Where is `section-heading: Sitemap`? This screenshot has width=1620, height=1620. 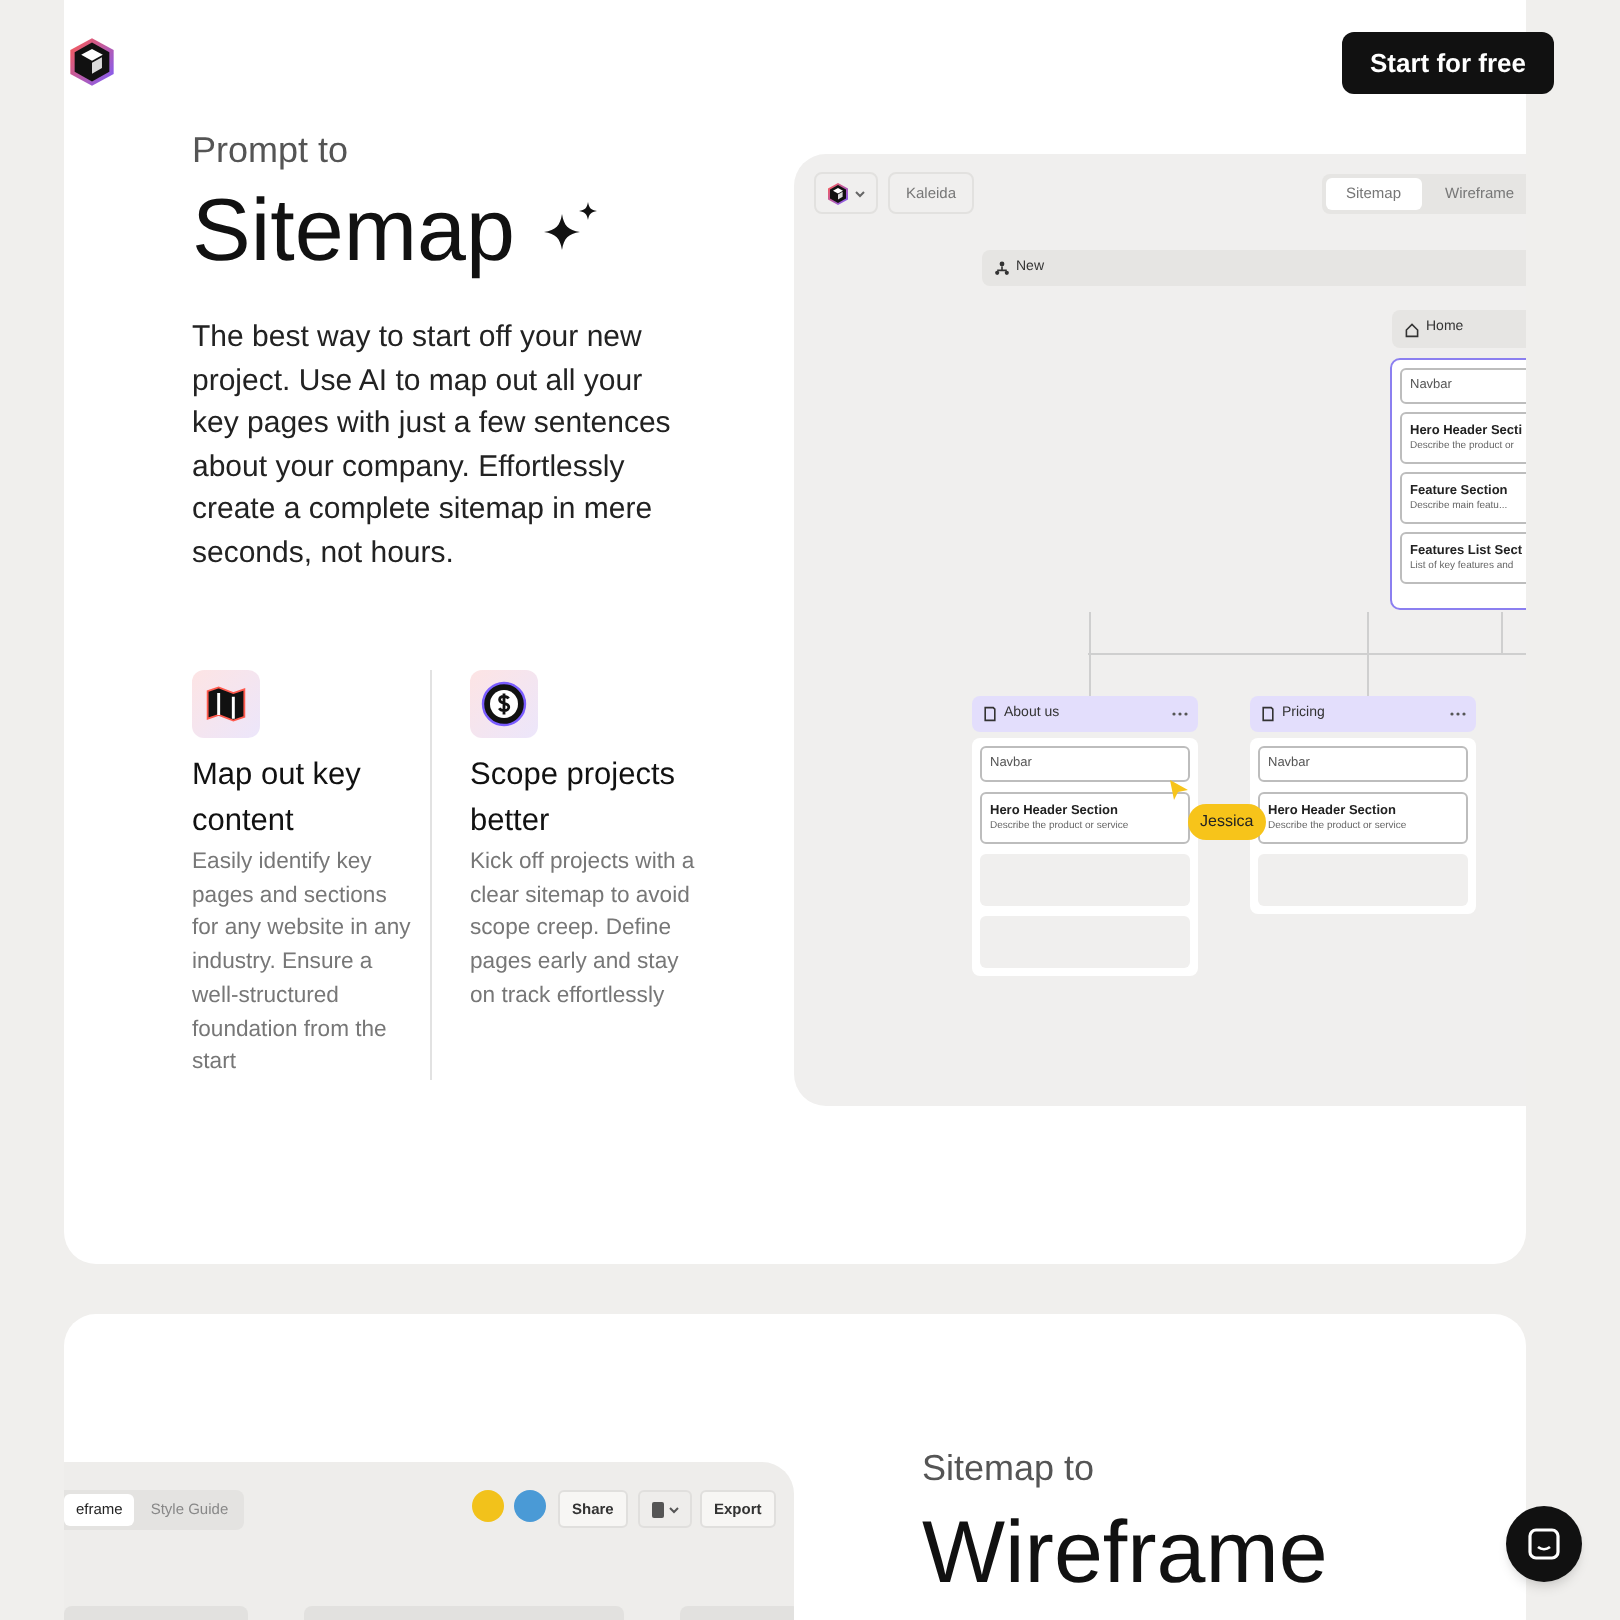 section-heading: Sitemap is located at coordinates (353, 232).